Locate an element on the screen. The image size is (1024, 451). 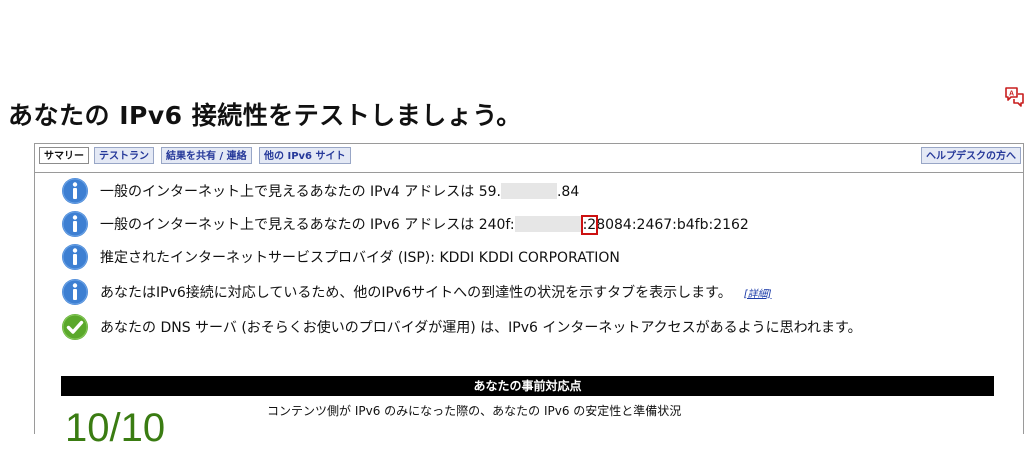
check-icon is located at coordinates (75, 327).